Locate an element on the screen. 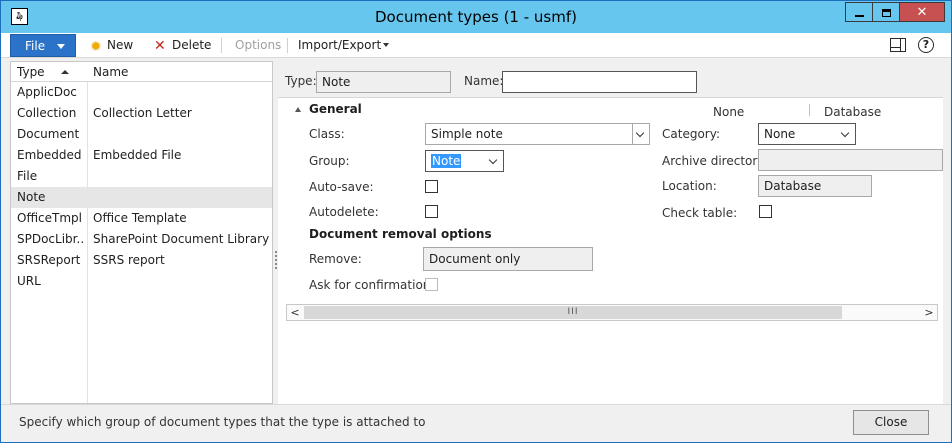  table-cell-type: ApplicDoc is located at coordinates (47, 92).